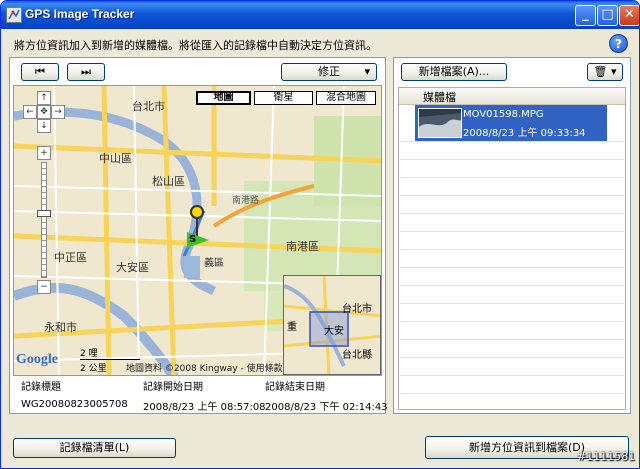 The height and width of the screenshot is (469, 640). Describe the element at coordinates (223, 98) in the screenshot. I see `map-type-map: 地圖` at that location.